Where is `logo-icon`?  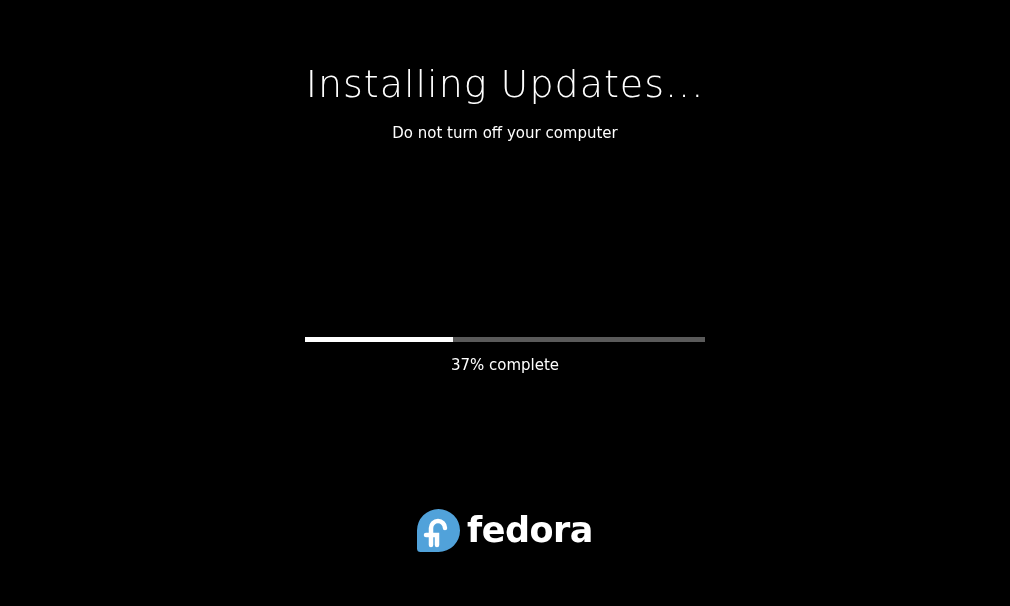
logo-icon is located at coordinates (438, 530).